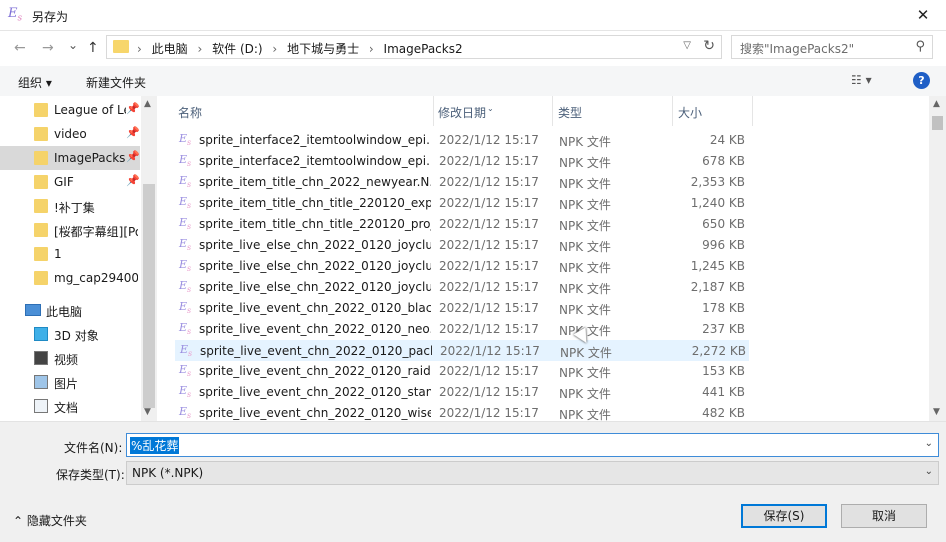 This screenshot has width=946, height=542. I want to click on sidebar-item-documents: 文档, so click(70, 406).